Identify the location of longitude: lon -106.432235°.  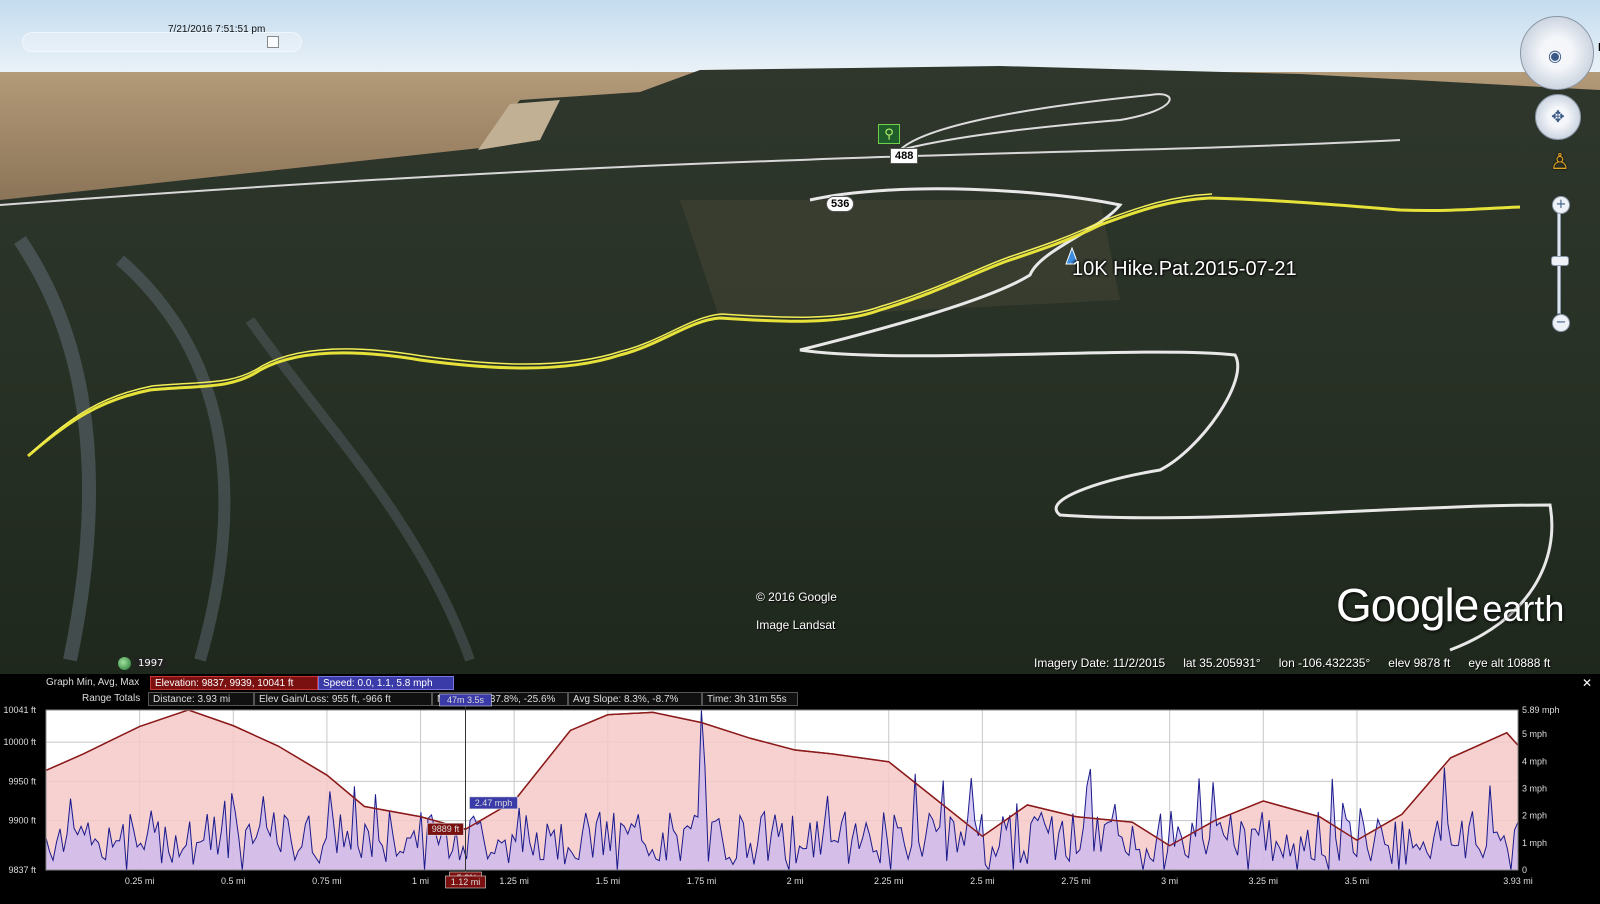
(1324, 663).